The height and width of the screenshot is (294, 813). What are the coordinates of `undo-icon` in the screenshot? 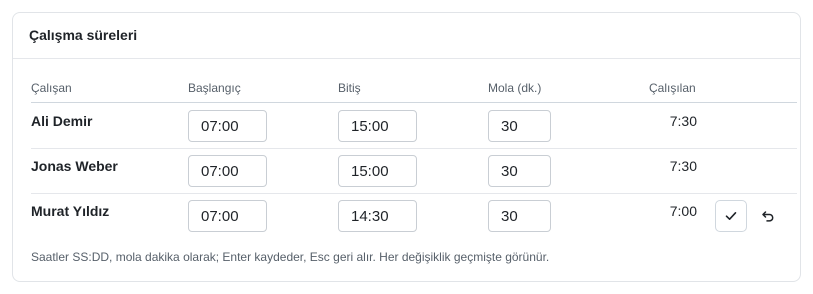 It's located at (768, 216).